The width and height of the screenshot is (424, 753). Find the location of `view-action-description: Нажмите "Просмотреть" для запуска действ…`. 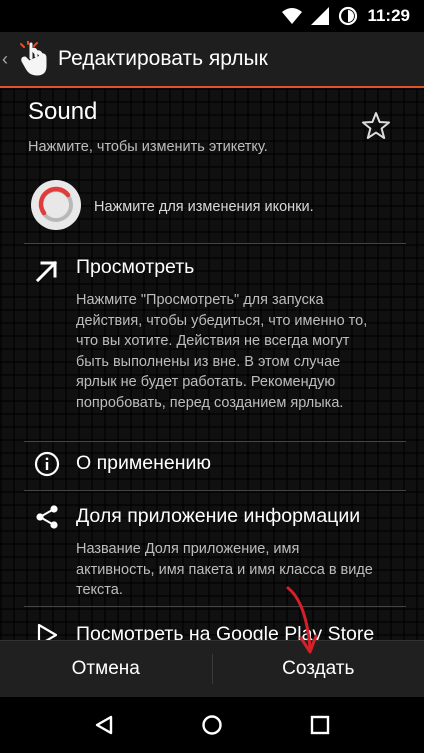

view-action-description: Нажмите "Просмотреть" для запуска действ… is located at coordinates (222, 351).